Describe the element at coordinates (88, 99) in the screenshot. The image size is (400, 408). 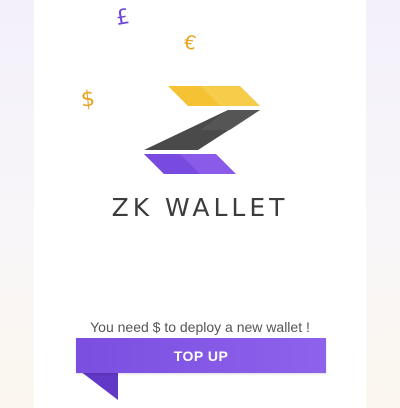
I see `dollar-icon: $` at that location.